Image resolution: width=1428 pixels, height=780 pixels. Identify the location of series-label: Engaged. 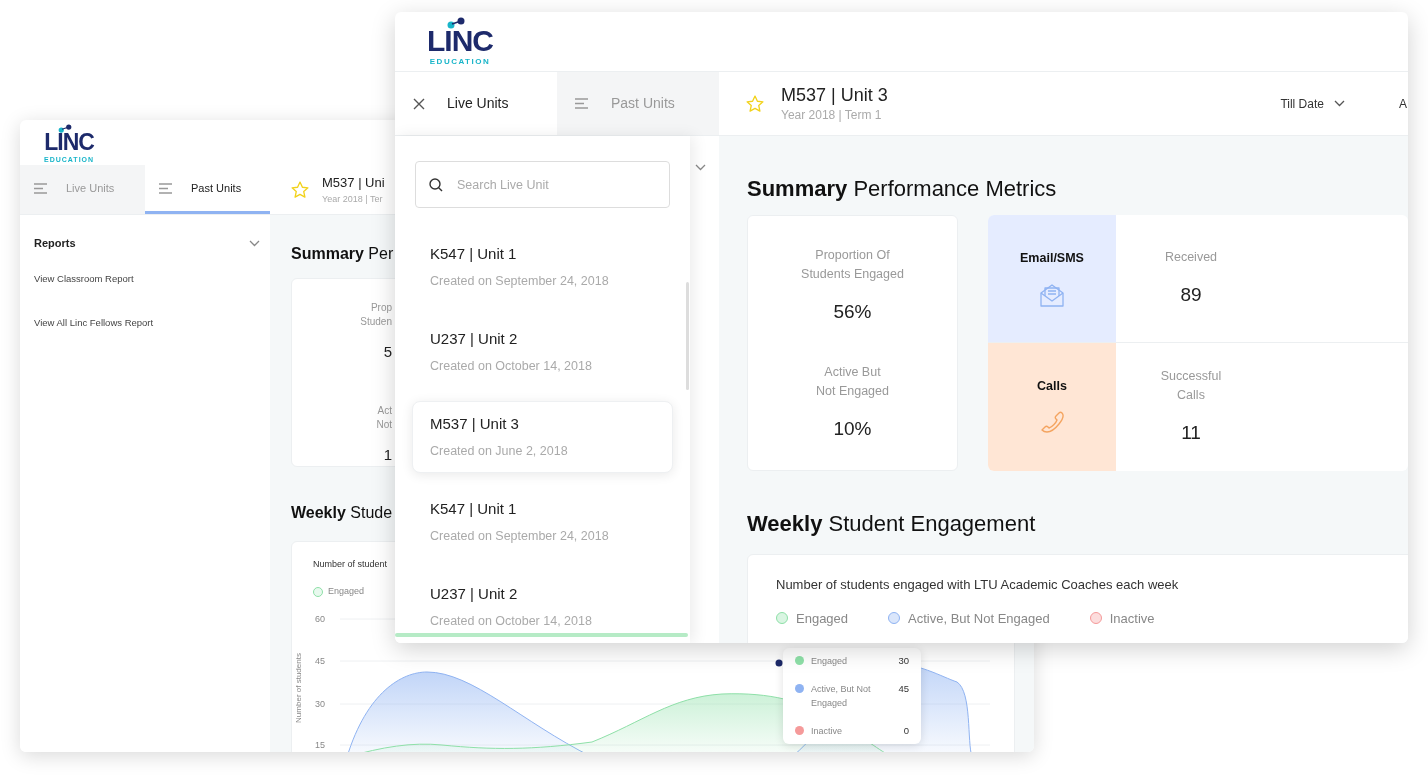
(830, 661).